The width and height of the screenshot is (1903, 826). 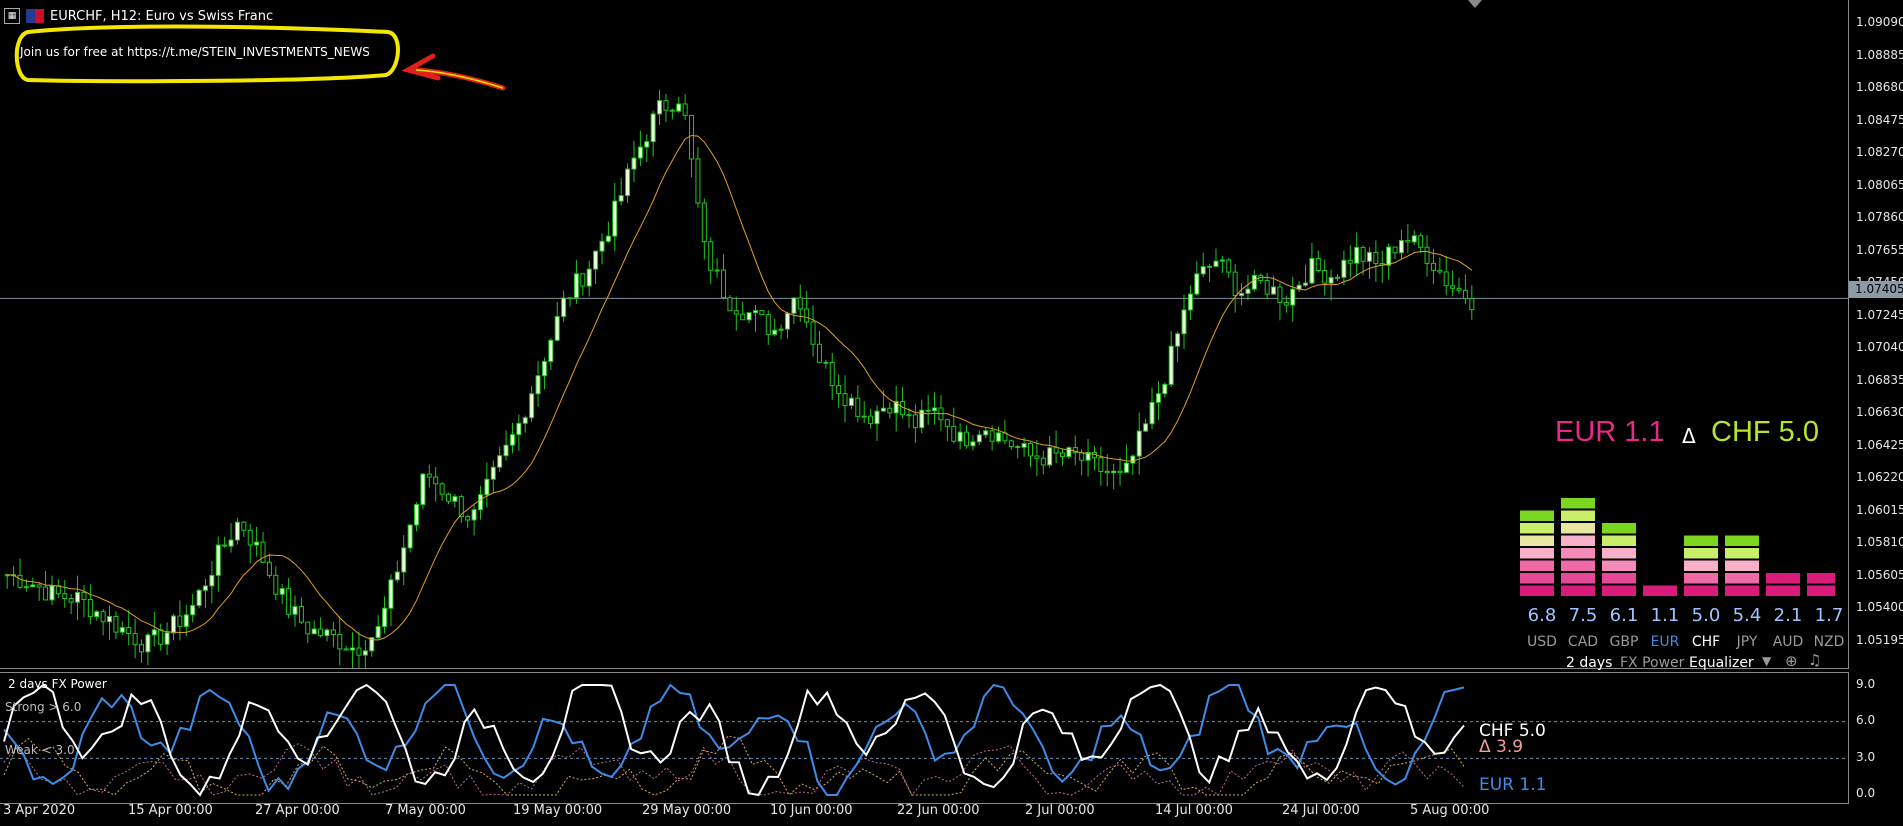 I want to click on price-tick-label: 1.06220, so click(x=1879, y=477).